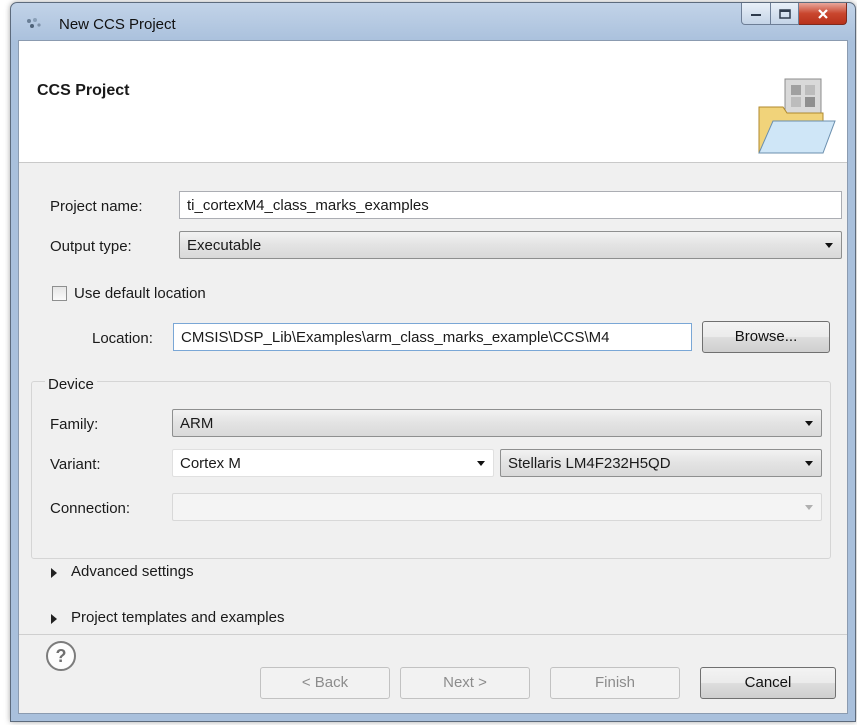  I want to click on variant-label: Variant:, so click(75, 464).